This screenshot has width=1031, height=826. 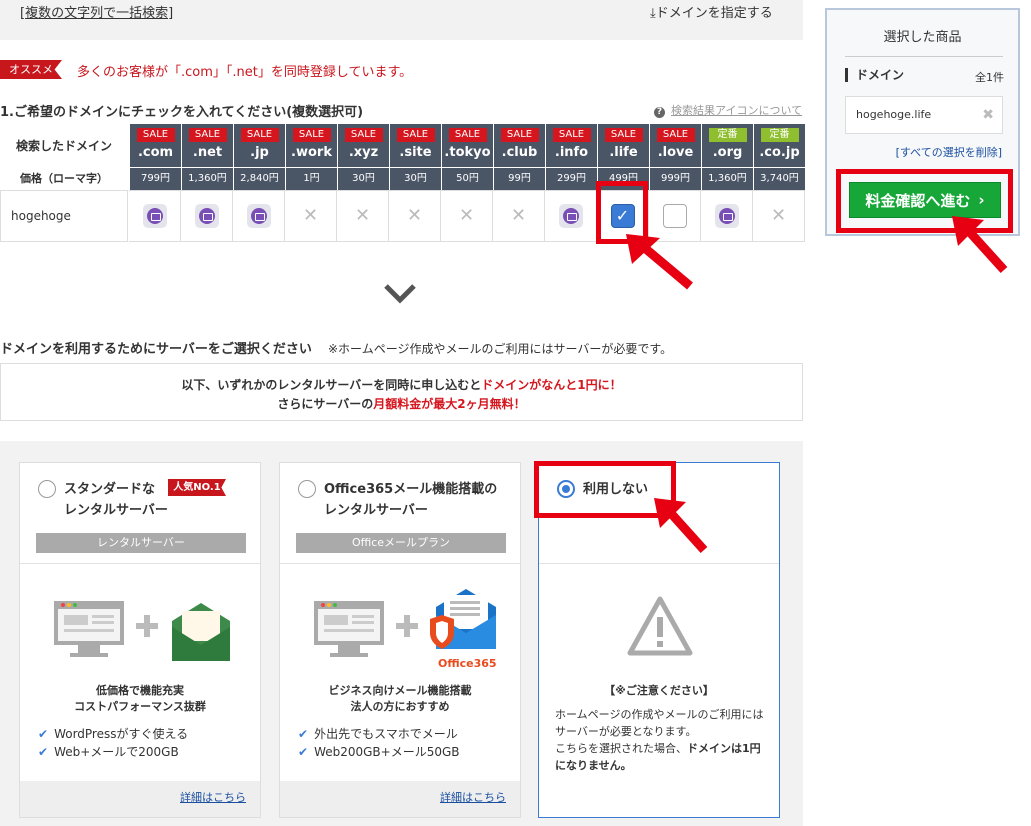 What do you see at coordinates (659, 723) in the screenshot?
I see `warning-line1: ホームページの作成やメールのご利用にはサーバーが必要となります。` at bounding box center [659, 723].